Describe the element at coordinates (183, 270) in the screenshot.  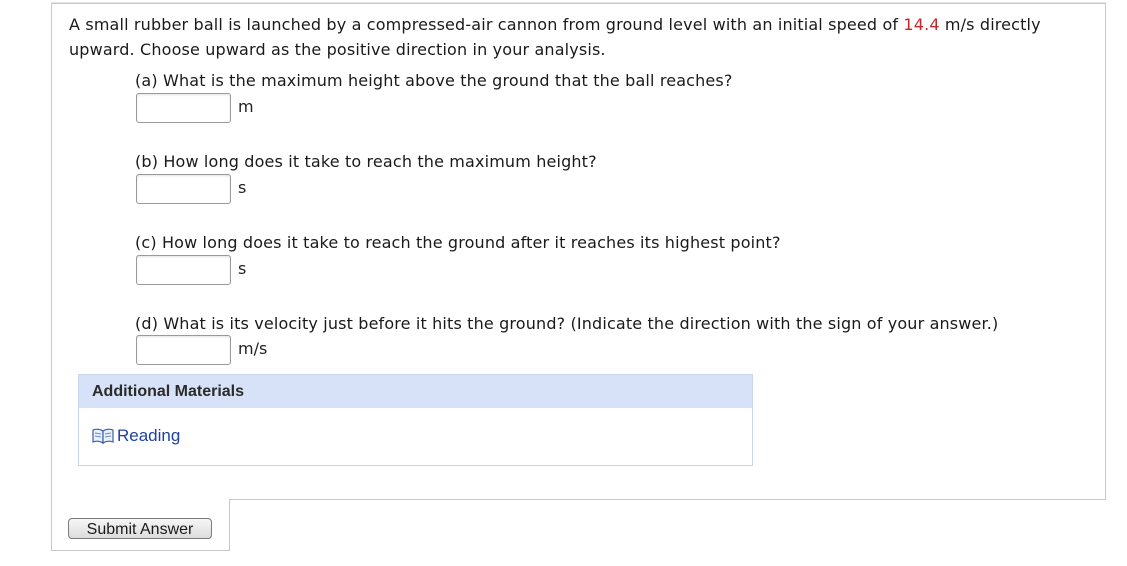
I see `answer-c-input` at that location.